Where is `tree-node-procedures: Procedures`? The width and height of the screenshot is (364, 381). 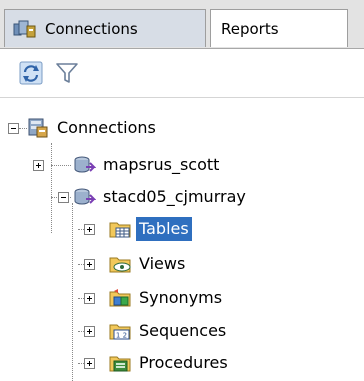
tree-node-procedures: Procedures is located at coordinates (169, 363).